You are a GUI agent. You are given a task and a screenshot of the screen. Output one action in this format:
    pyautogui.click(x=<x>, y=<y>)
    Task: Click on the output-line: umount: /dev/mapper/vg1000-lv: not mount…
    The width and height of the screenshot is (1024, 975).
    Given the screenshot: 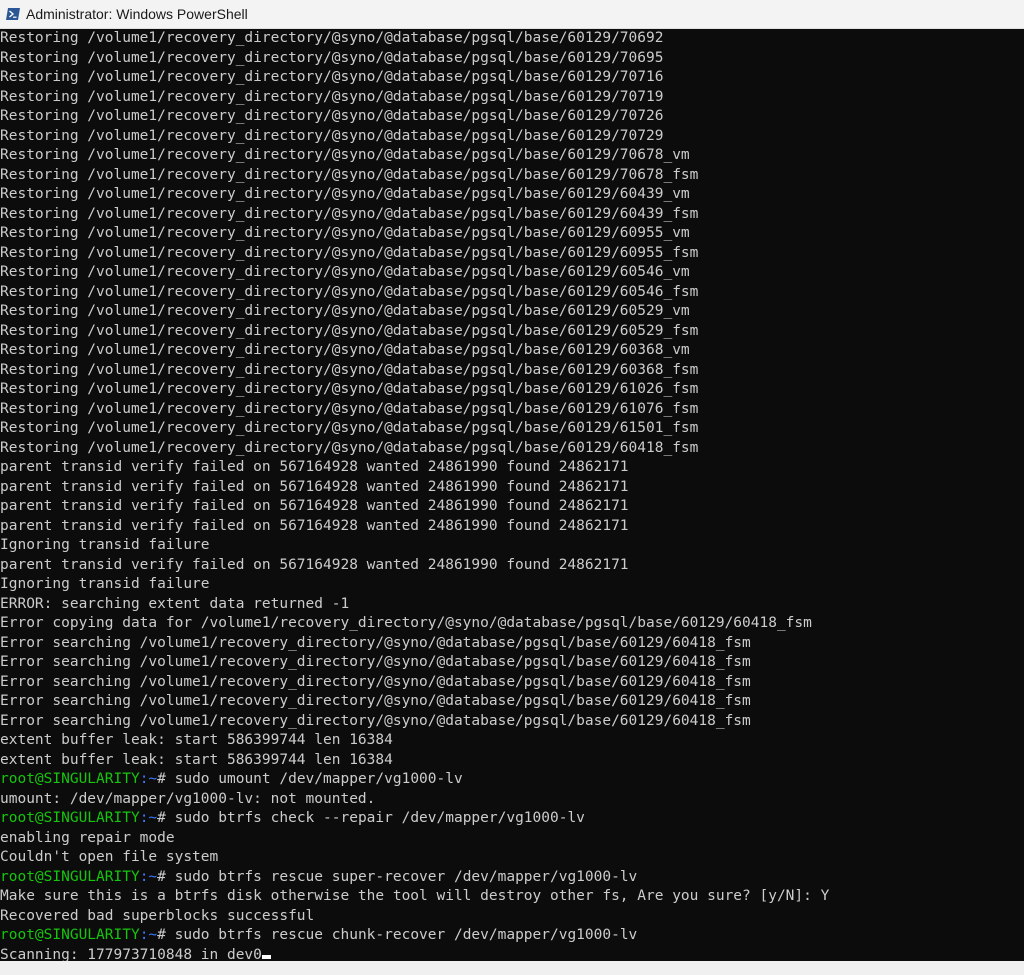 What is the action you would take?
    pyautogui.click(x=512, y=800)
    